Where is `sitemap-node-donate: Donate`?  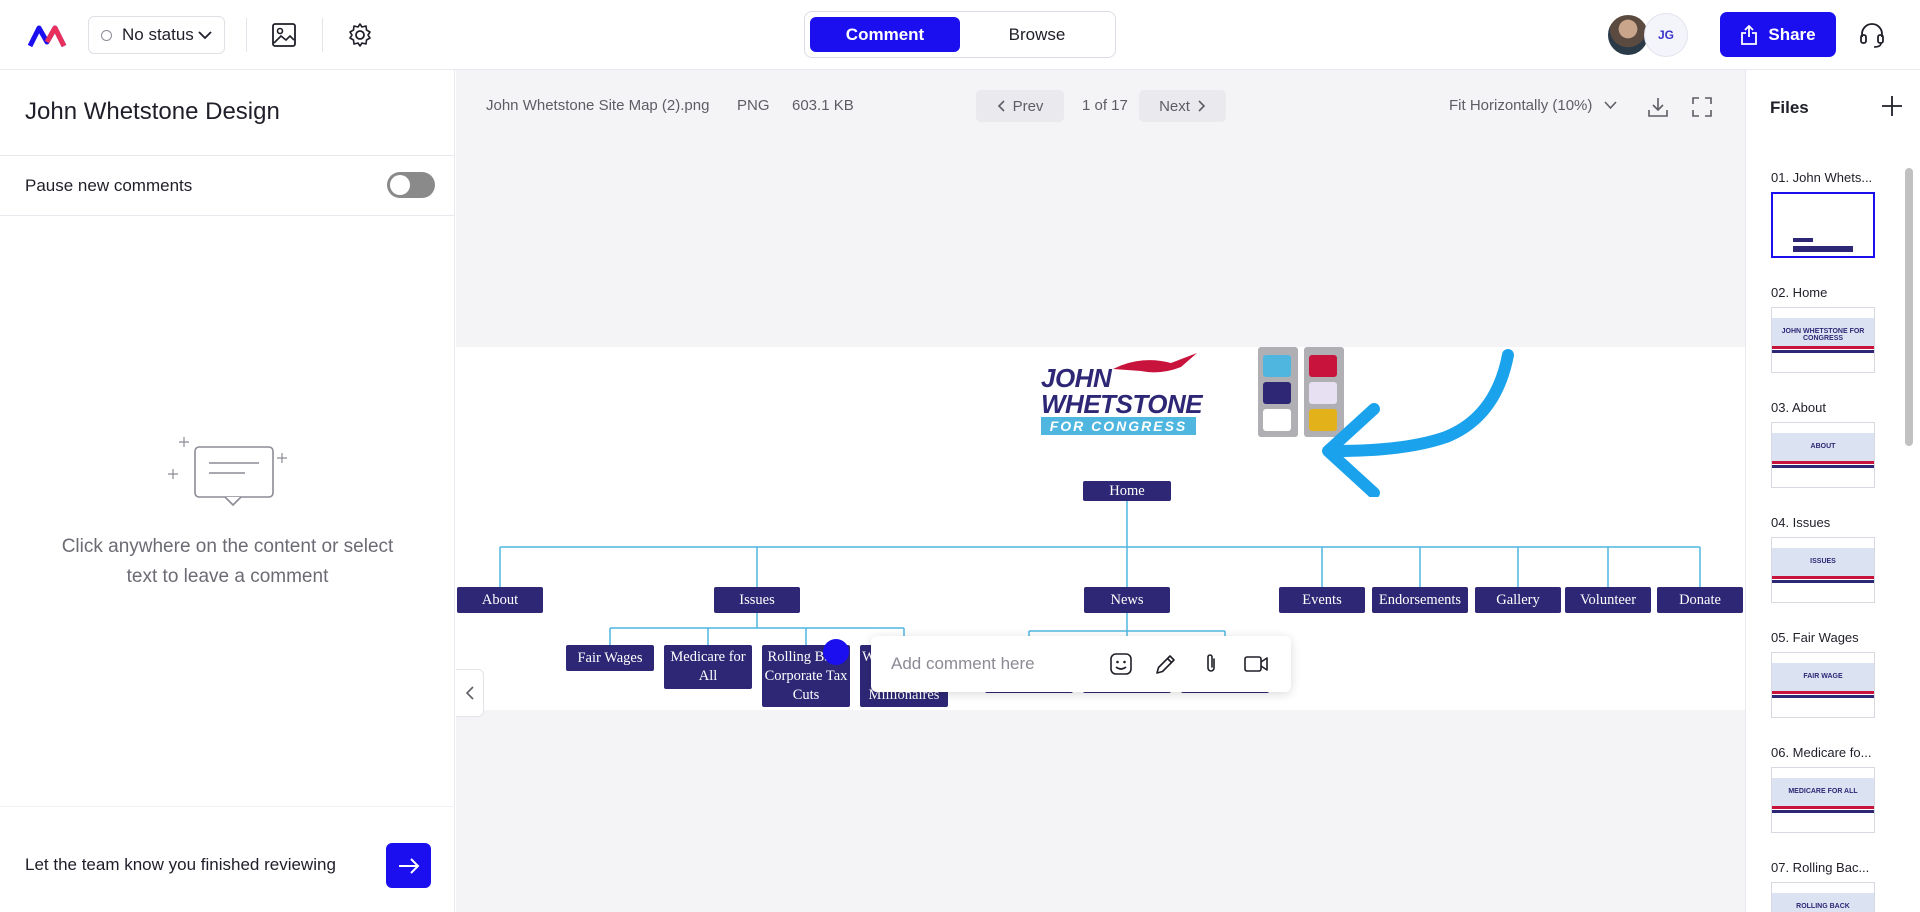
sitemap-node-donate: Donate is located at coordinates (1700, 600).